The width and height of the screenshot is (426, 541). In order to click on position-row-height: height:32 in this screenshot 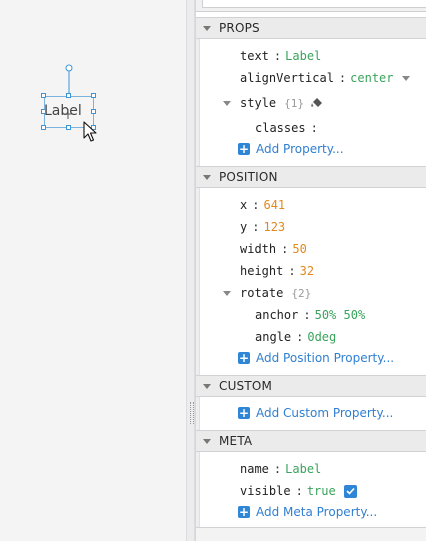, I will do `click(277, 271)`.